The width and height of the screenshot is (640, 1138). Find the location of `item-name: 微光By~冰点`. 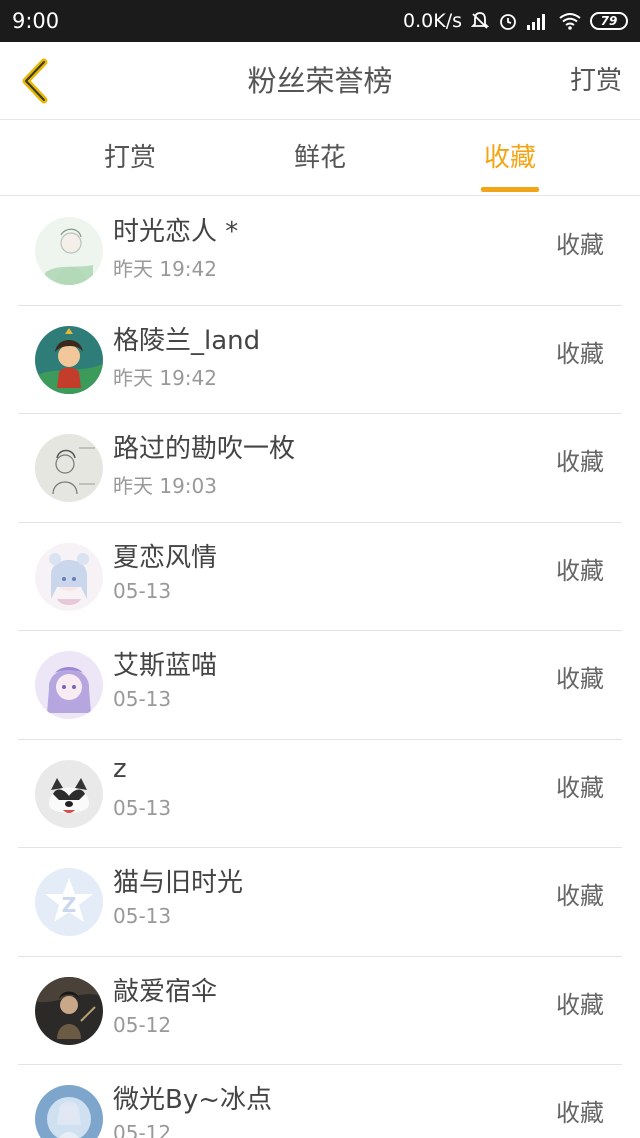

item-name: 微光By~冰点 is located at coordinates (193, 1100).